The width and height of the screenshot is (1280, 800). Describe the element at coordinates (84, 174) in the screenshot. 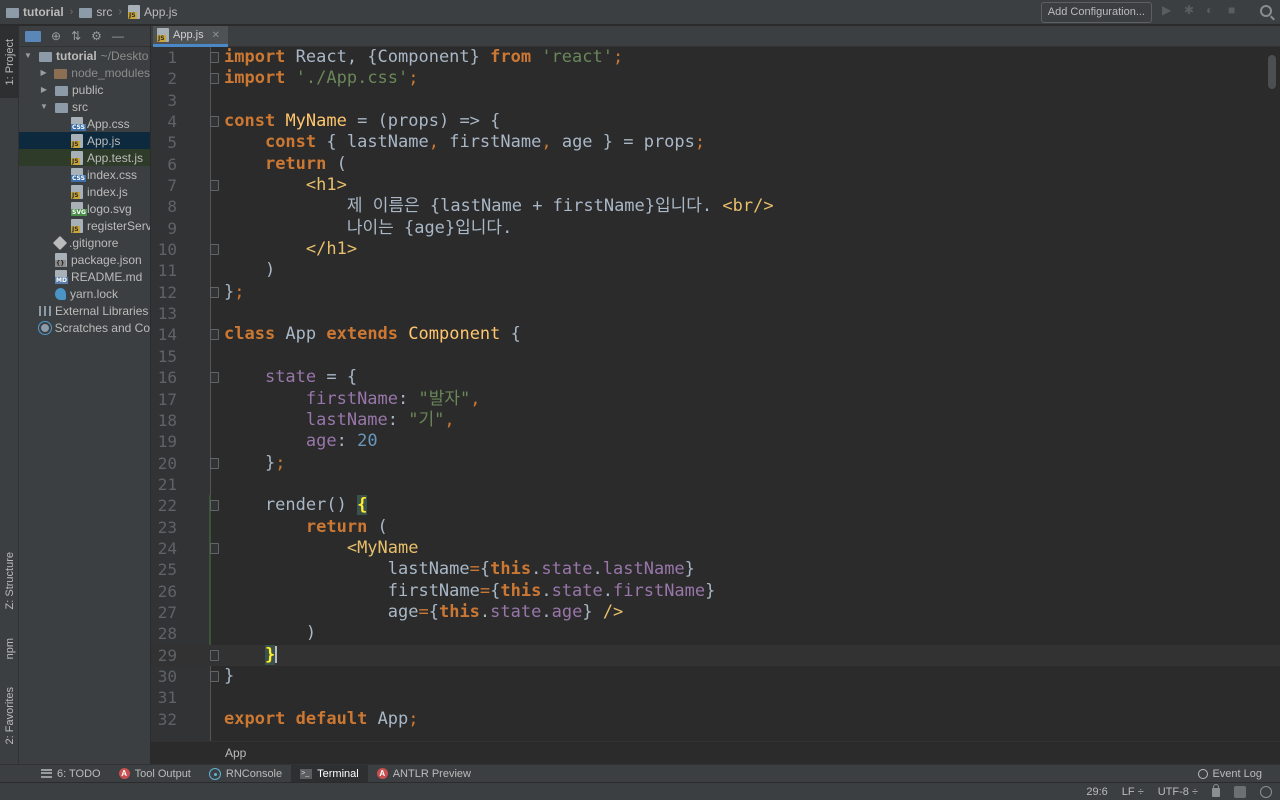

I see `tree-item: index.css` at that location.